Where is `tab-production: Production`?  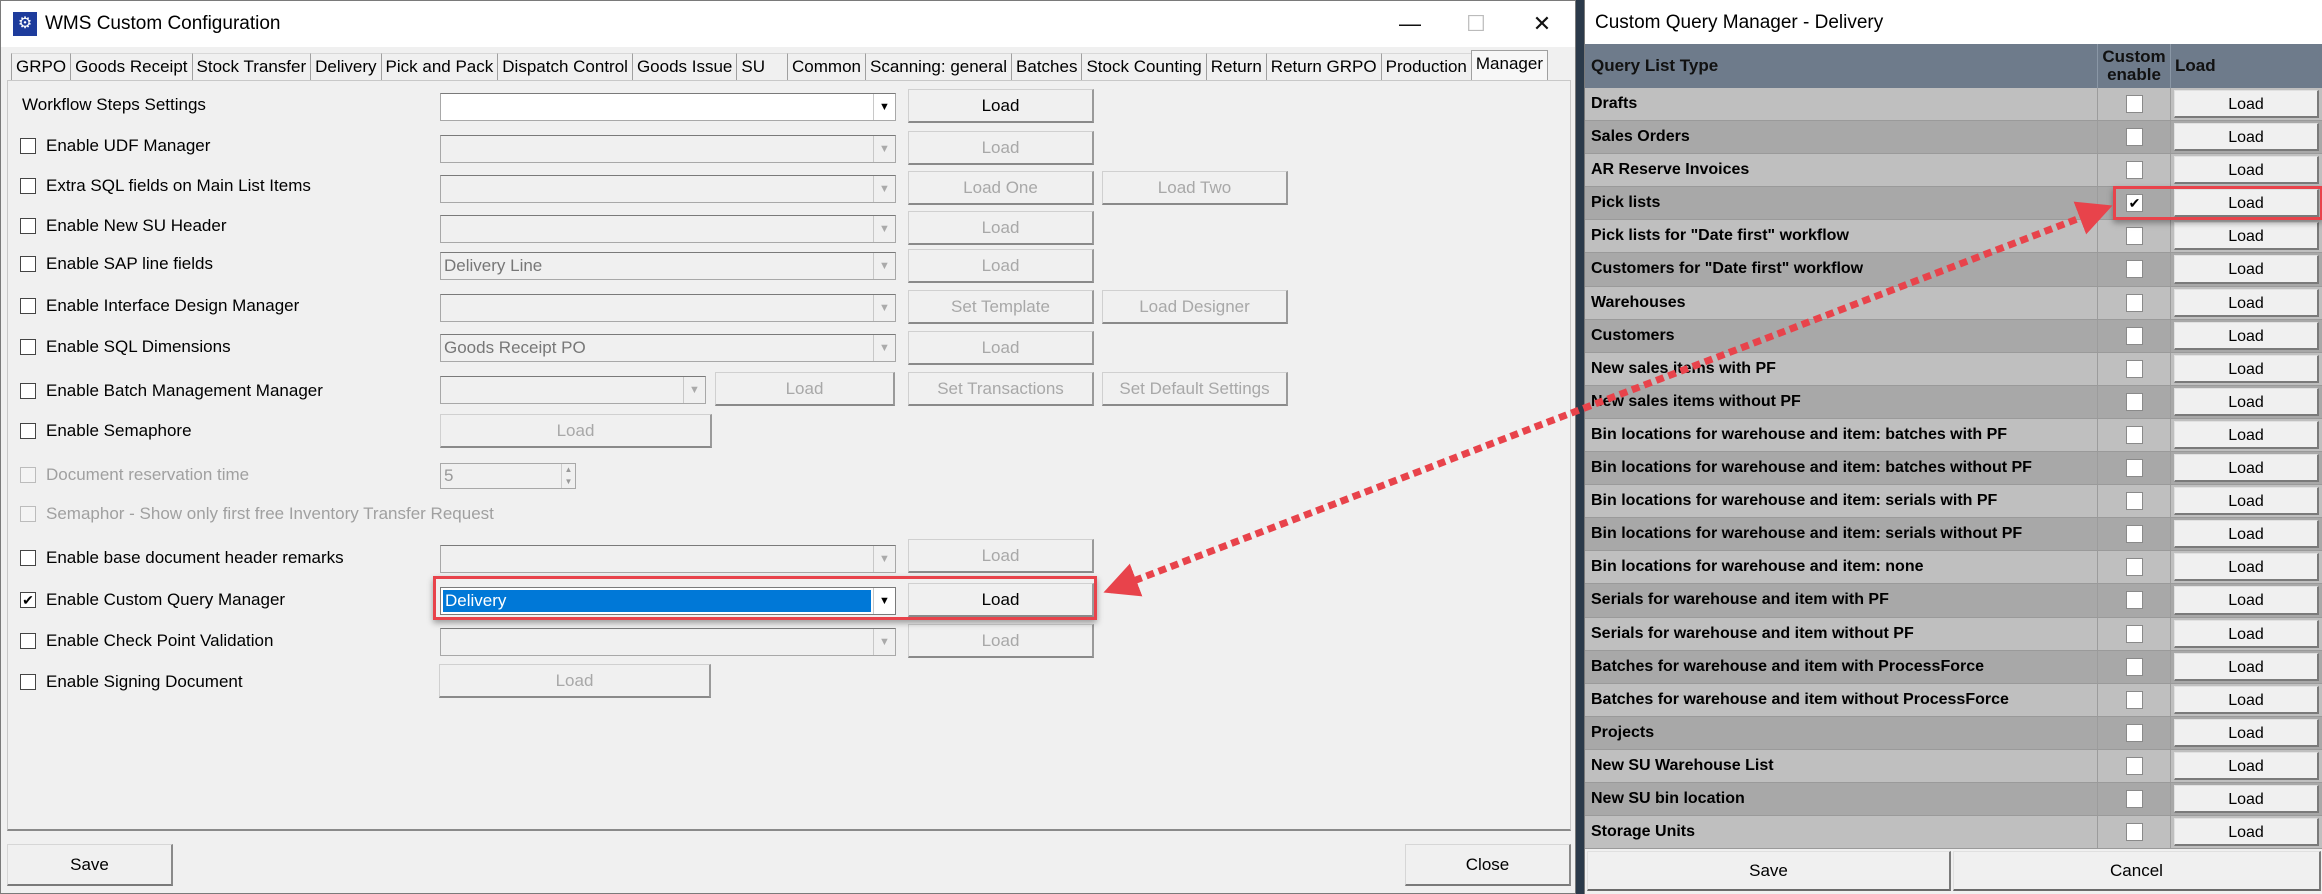
tab-production: Production is located at coordinates (1426, 66).